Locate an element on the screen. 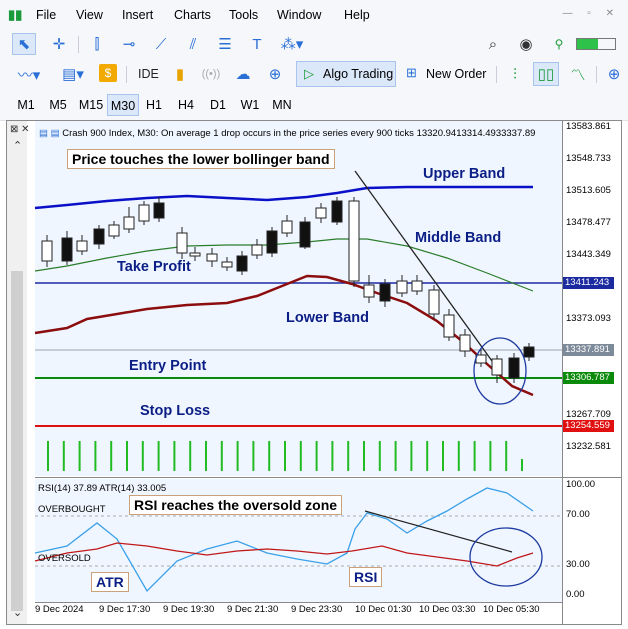 The height and width of the screenshot is (629, 628). timeframe-mn: MN is located at coordinates (282, 105).